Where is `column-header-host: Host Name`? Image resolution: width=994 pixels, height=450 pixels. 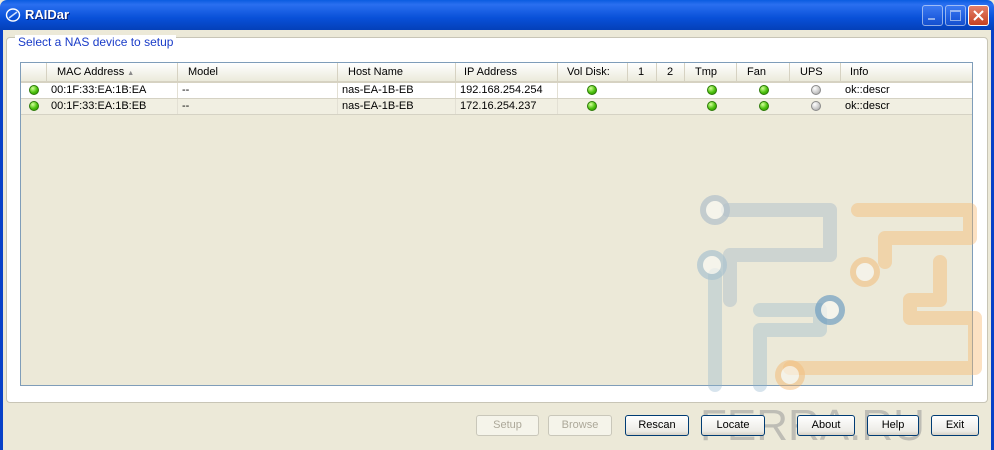
column-header-host: Host Name is located at coordinates (397, 72).